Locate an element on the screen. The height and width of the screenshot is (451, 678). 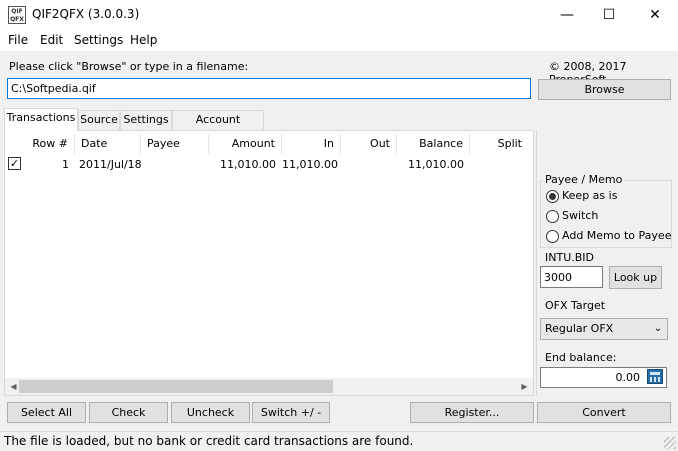
col-header-balance: Balance is located at coordinates (433, 144).